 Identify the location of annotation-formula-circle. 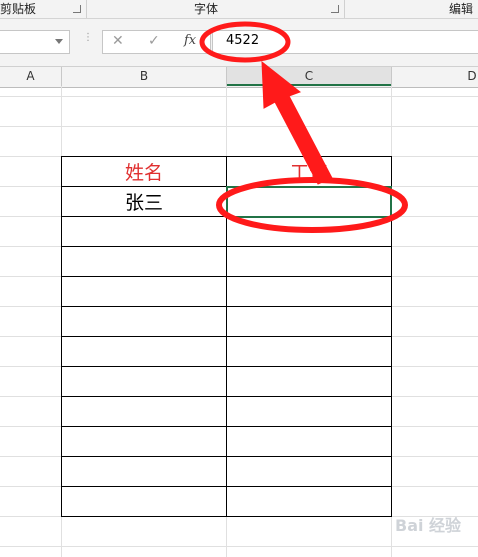
(245, 42).